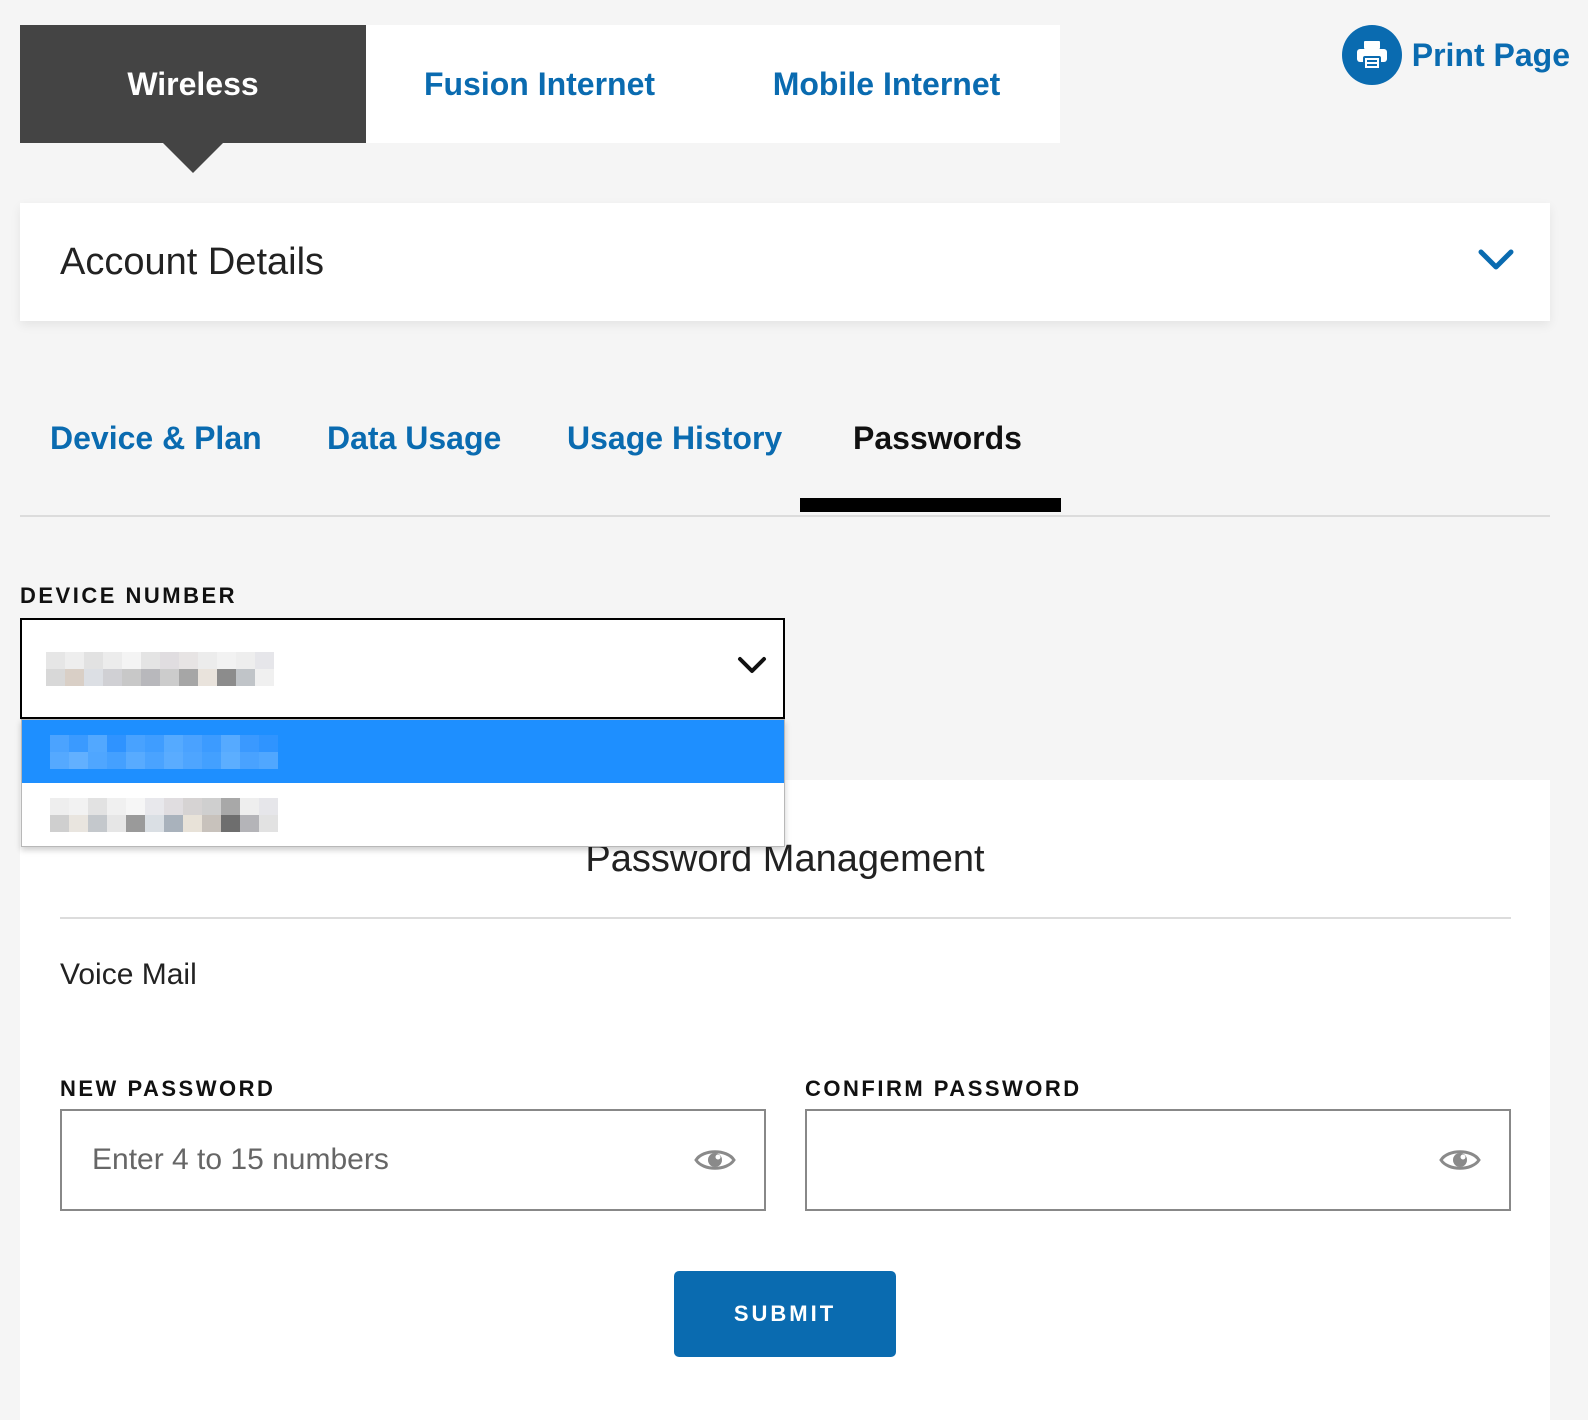  I want to click on new-password-input, so click(413, 1160).